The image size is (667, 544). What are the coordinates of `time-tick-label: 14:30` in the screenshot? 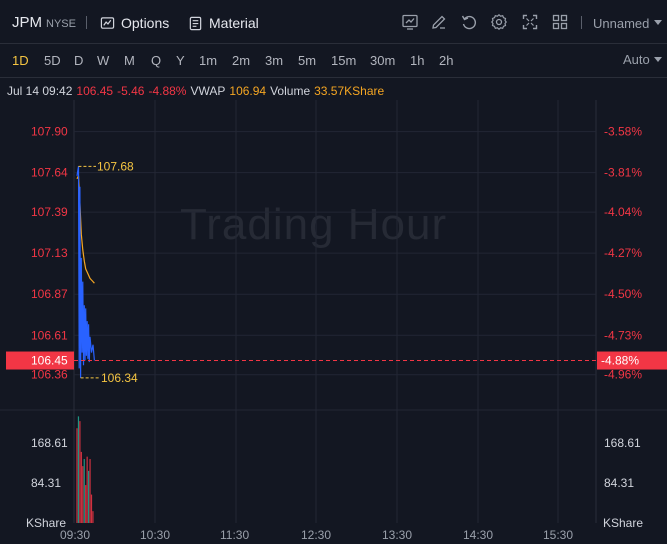 It's located at (478, 535).